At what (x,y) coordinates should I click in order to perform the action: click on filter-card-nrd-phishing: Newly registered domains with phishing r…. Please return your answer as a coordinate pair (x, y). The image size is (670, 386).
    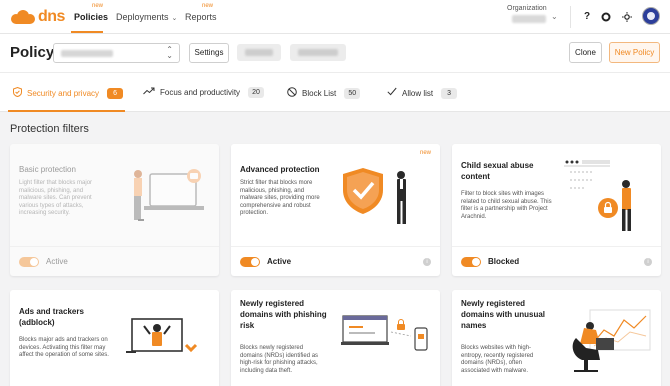
    Looking at the image, I should click on (335, 338).